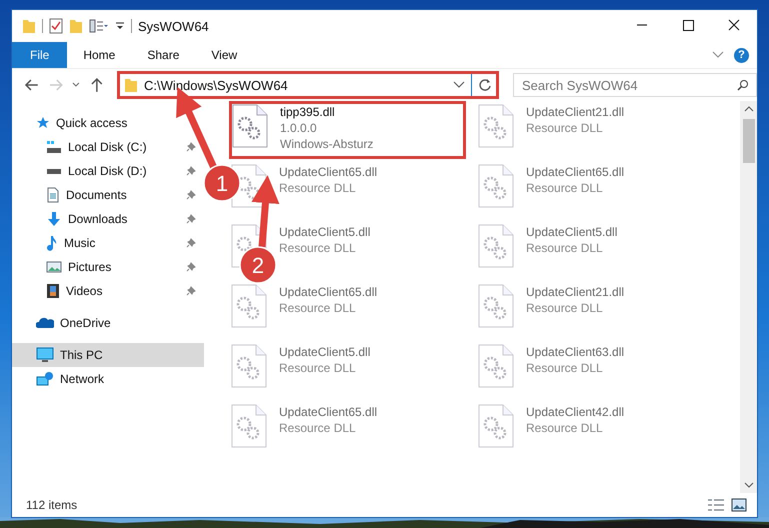 This screenshot has height=528, width=769. What do you see at coordinates (108, 123) in the screenshot?
I see `sidebar-item: Quick access` at bounding box center [108, 123].